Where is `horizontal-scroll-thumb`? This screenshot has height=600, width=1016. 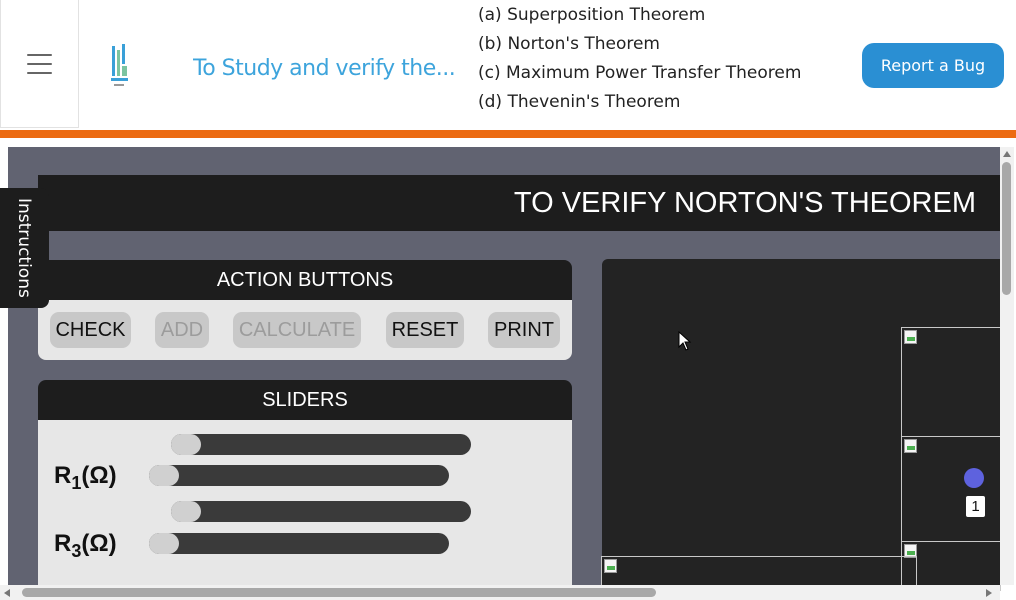 horizontal-scroll-thumb is located at coordinates (339, 592).